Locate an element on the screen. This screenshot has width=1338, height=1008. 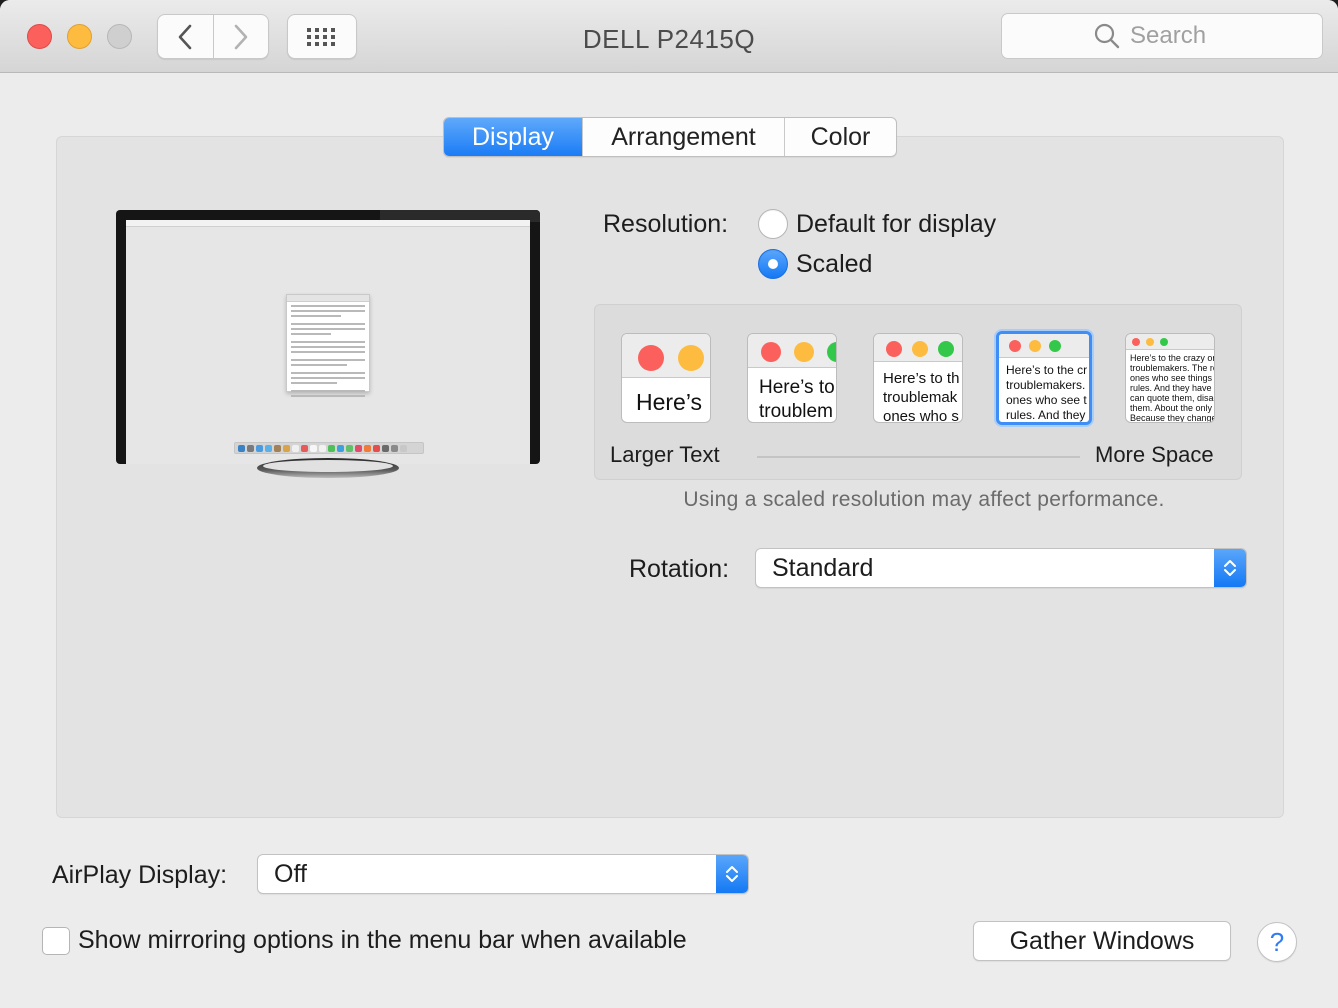
monitor-screen is located at coordinates (328, 342).